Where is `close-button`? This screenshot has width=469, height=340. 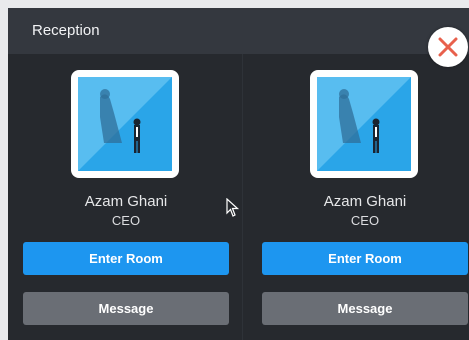
close-button is located at coordinates (448, 47).